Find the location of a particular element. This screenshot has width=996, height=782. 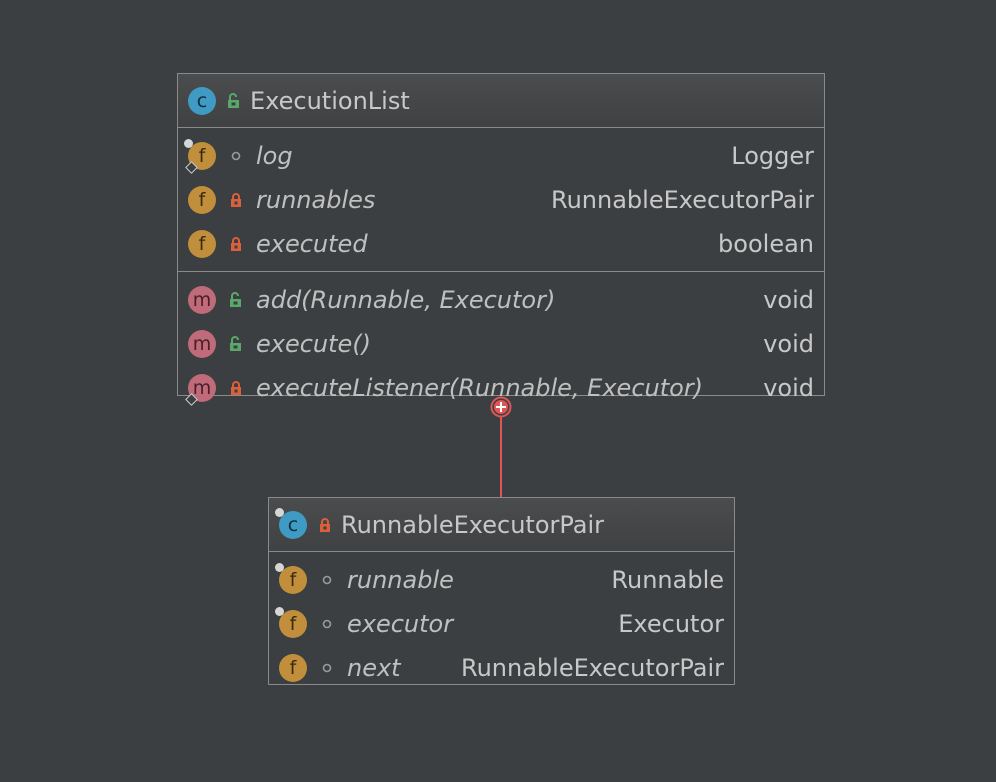

field-name: executor is located at coordinates (400, 624).